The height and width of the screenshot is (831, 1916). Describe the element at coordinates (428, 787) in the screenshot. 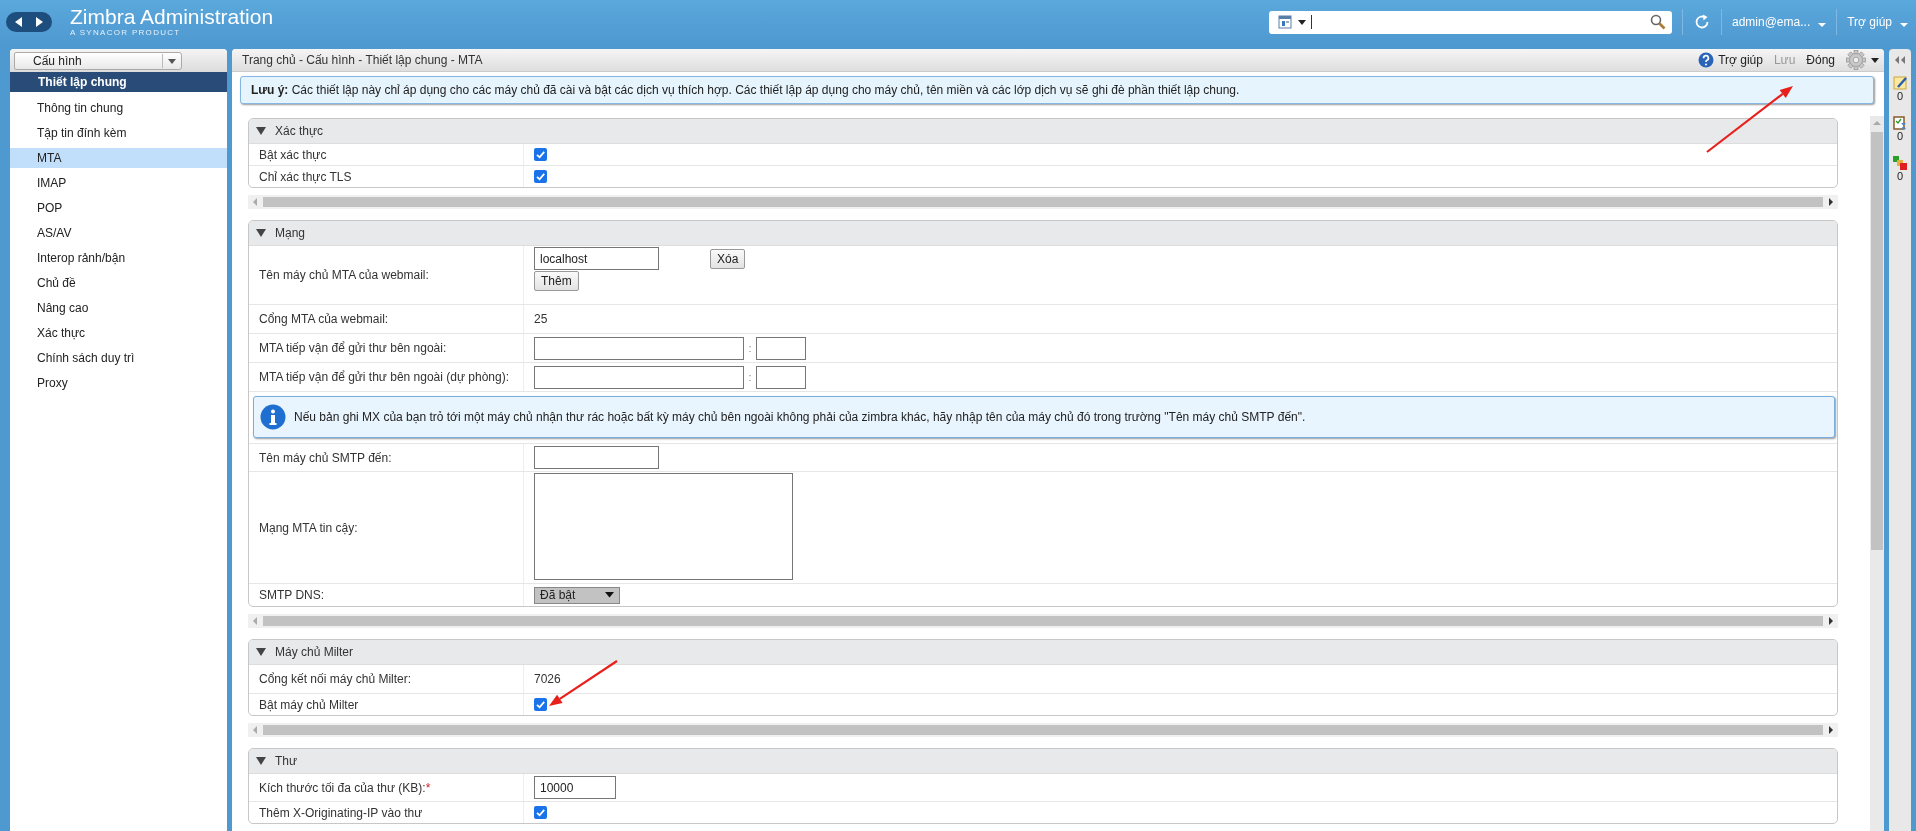

I see `required-mark: *` at that location.